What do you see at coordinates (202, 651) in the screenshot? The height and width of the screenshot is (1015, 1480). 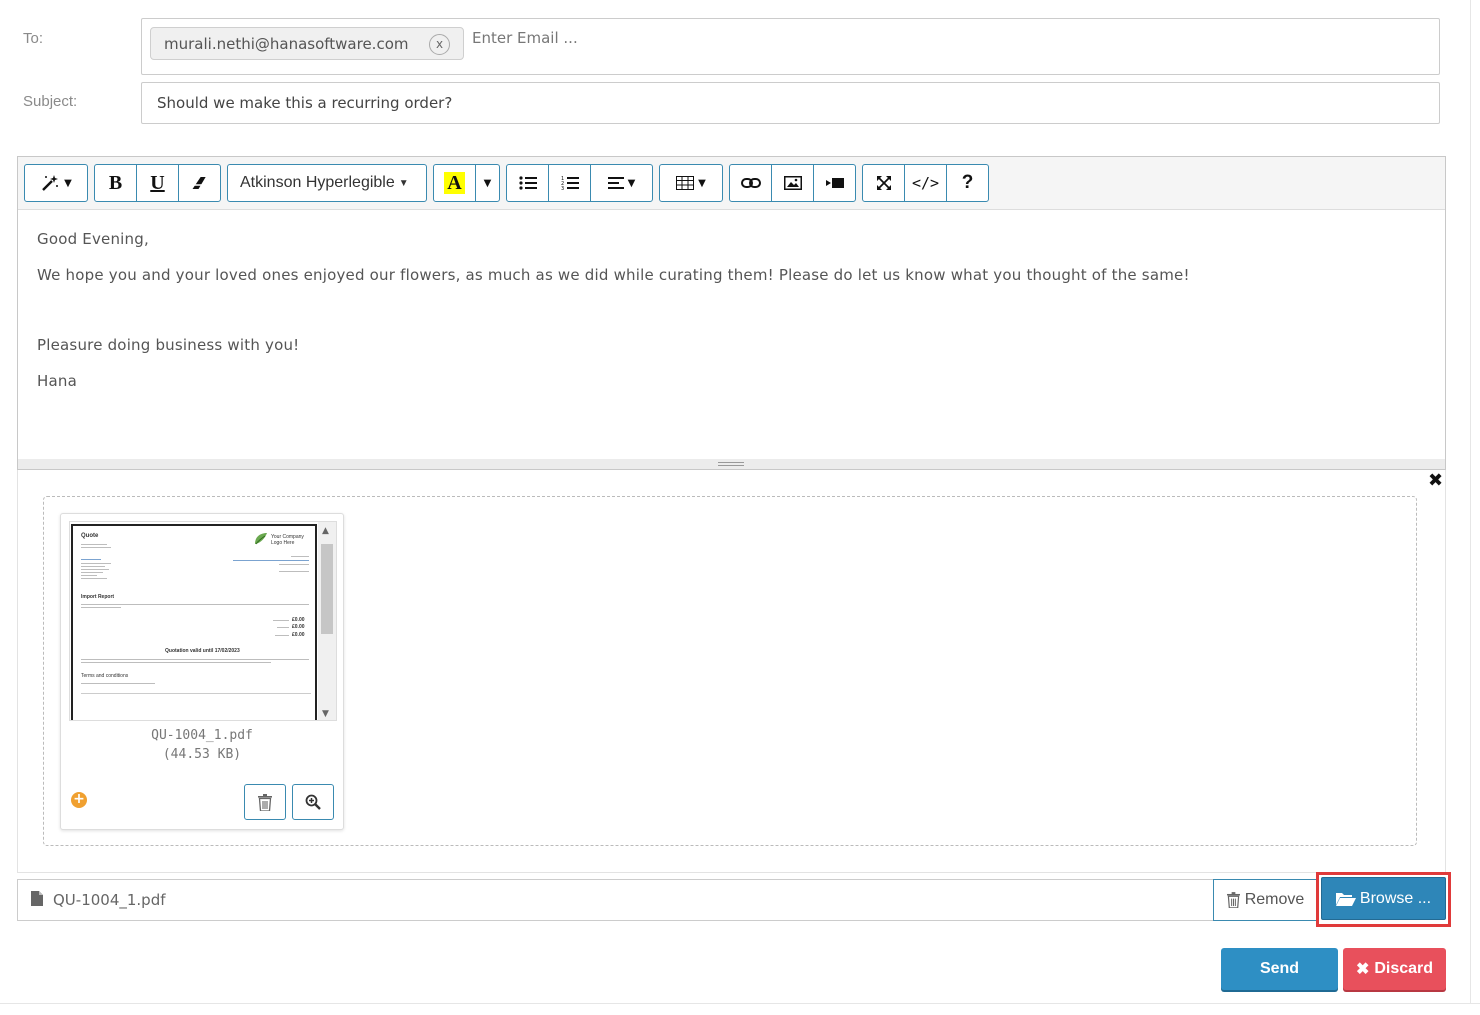 I see `pdf-validity: Quotation valid until 17/02/2023` at bounding box center [202, 651].